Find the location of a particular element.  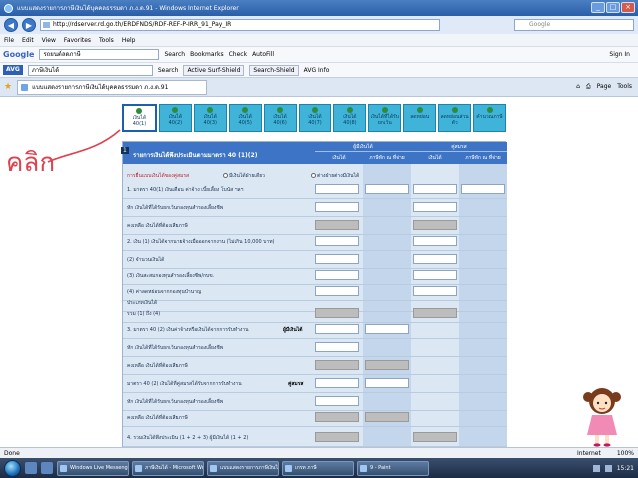

taxpayer-group-header: ผู้มีเงินได้ is located at coordinates (363, 147).